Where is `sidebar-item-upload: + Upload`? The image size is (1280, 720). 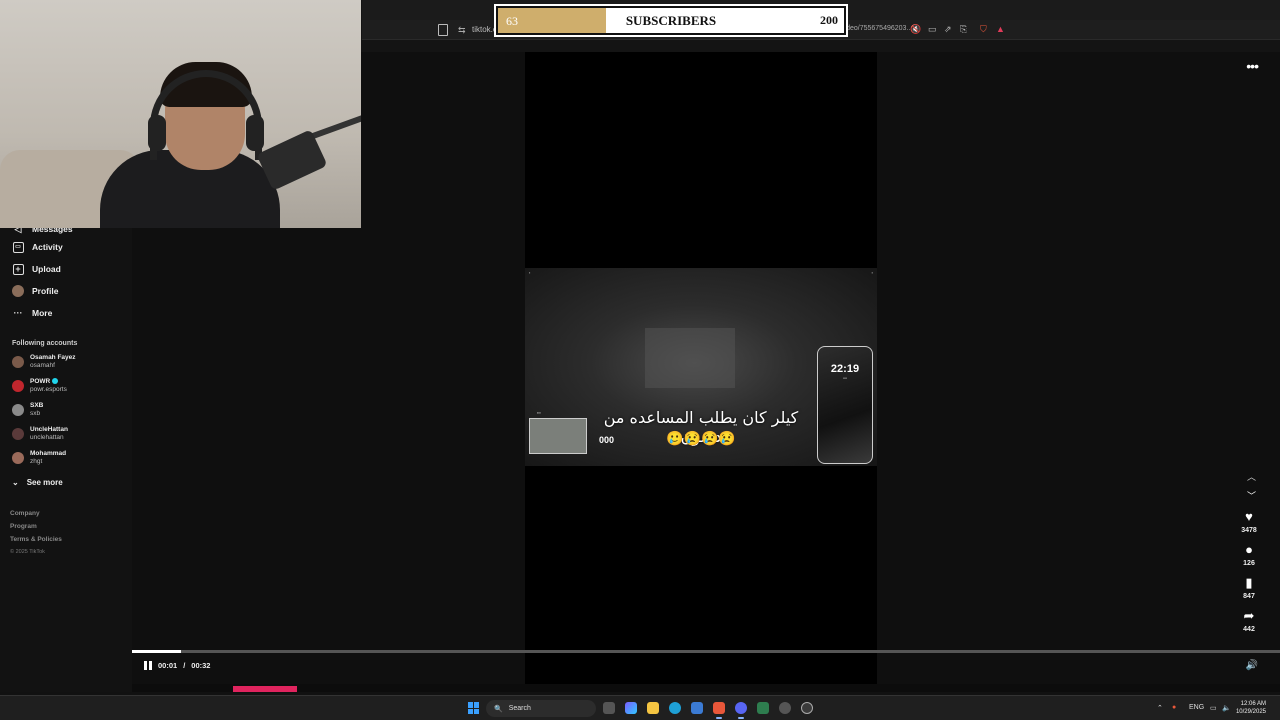
sidebar-item-upload: + Upload is located at coordinates (36, 269).